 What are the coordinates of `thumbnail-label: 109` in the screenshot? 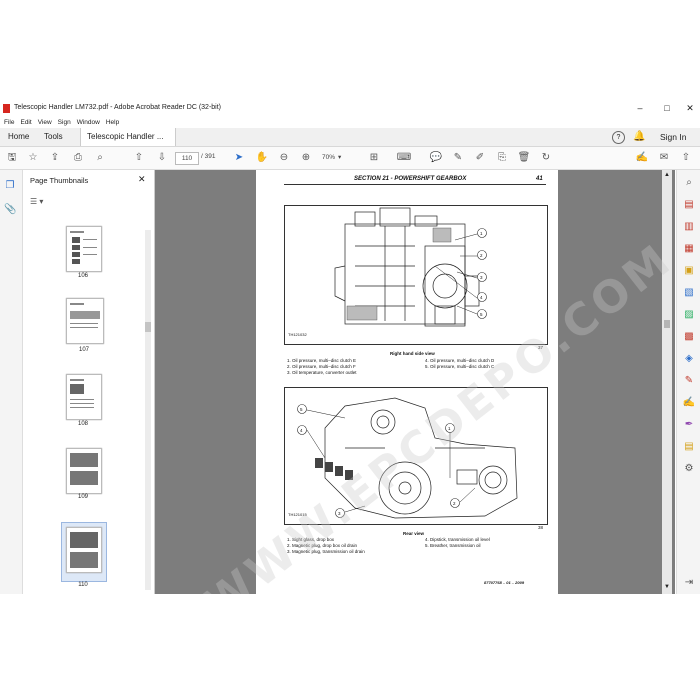 It's located at (82, 497).